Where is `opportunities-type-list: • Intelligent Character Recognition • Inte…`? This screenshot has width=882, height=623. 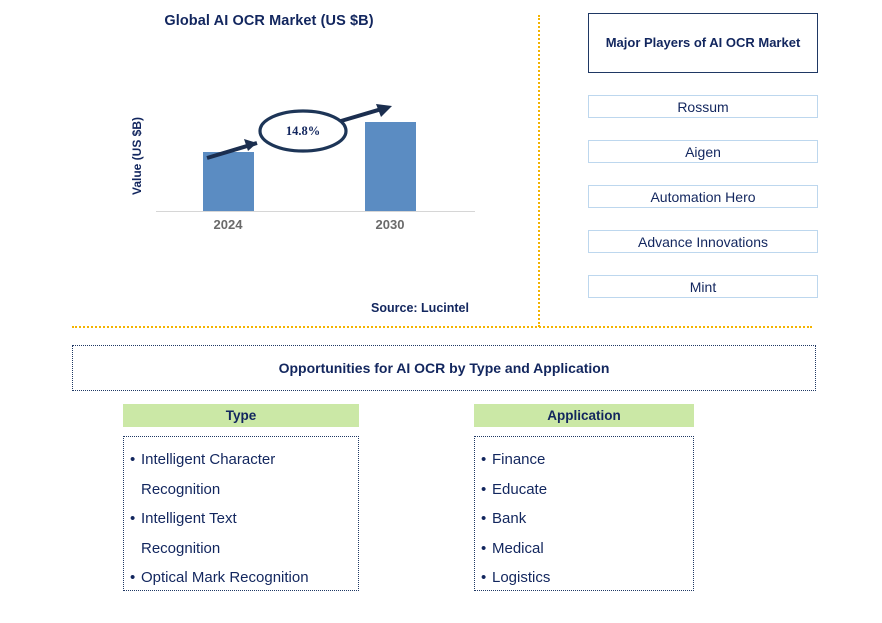 opportunities-type-list: • Intelligent Character Recognition • Inte… is located at coordinates (241, 519).